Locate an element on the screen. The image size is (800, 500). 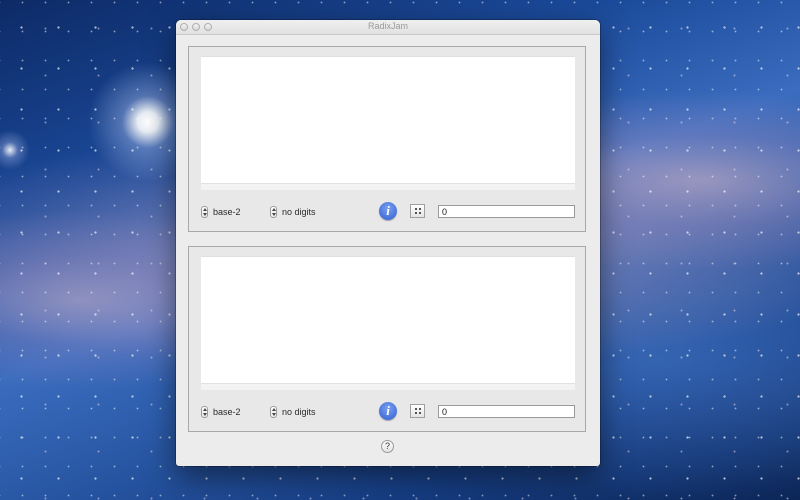
top-digits-label: no digits is located at coordinates (299, 212).